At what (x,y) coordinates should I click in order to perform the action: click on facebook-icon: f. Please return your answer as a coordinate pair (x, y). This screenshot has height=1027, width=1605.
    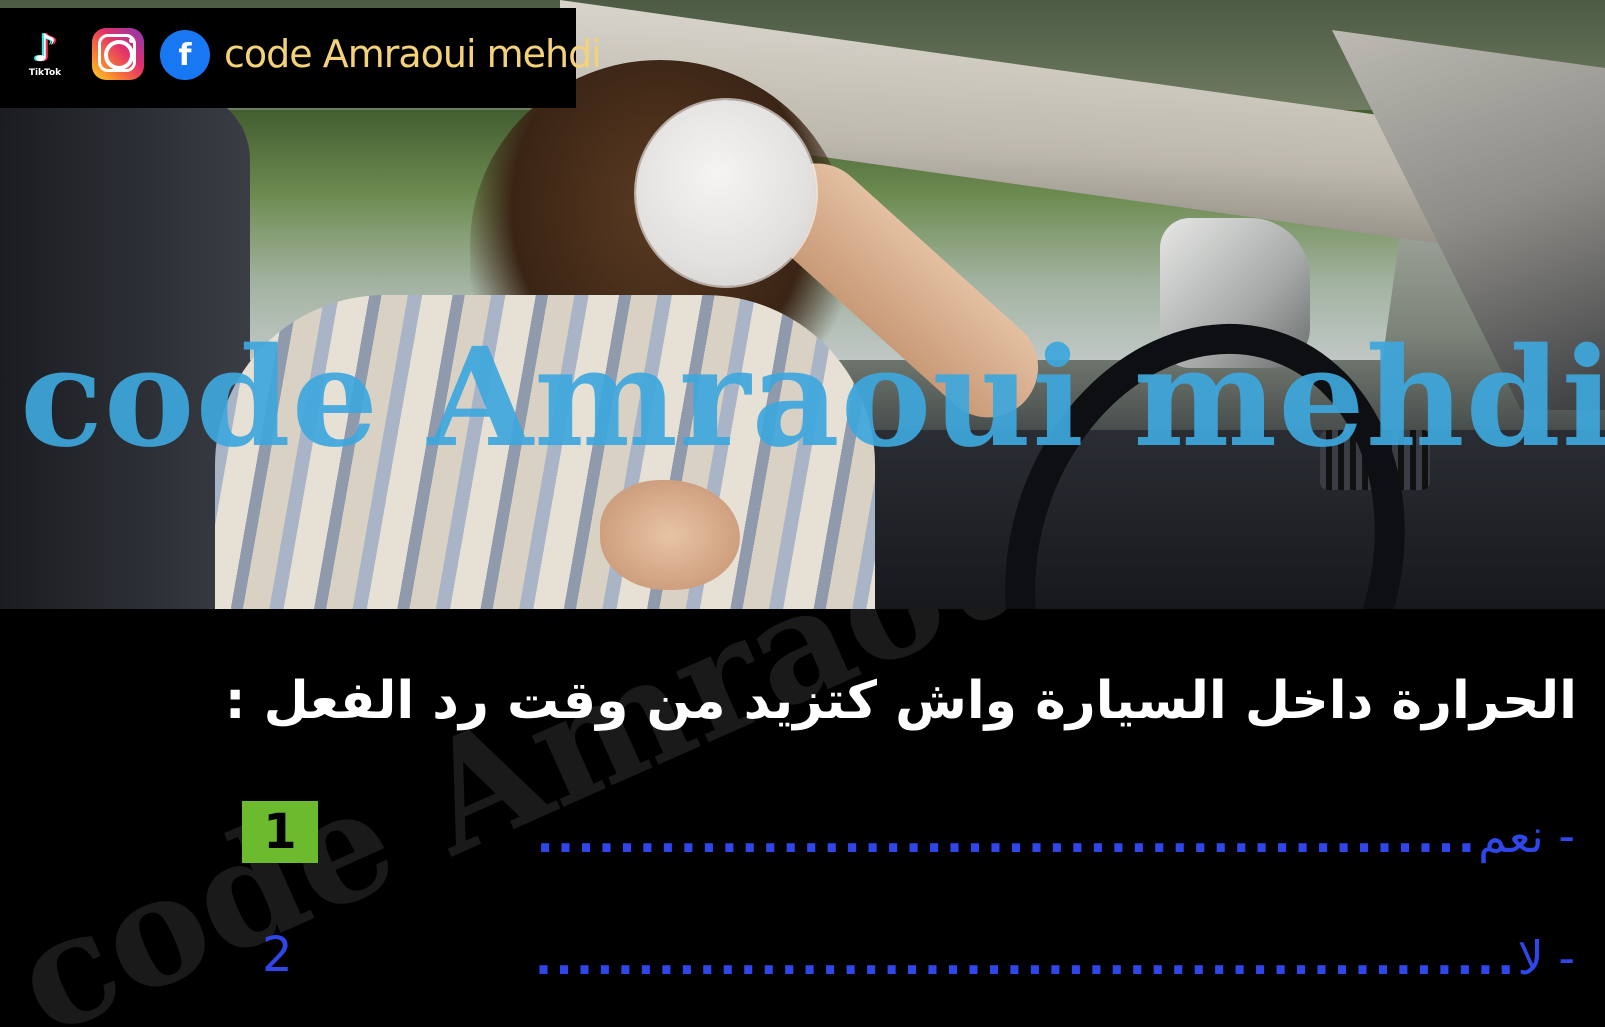
    Looking at the image, I should click on (185, 55).